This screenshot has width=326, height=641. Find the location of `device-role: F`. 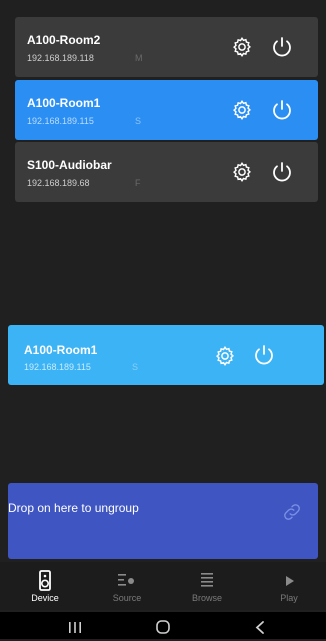

device-role: F is located at coordinates (138, 183).